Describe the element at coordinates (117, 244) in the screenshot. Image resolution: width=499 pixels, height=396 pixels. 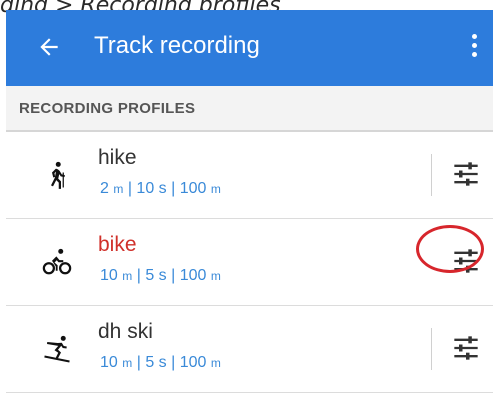
I see `profile-name: bike` at that location.